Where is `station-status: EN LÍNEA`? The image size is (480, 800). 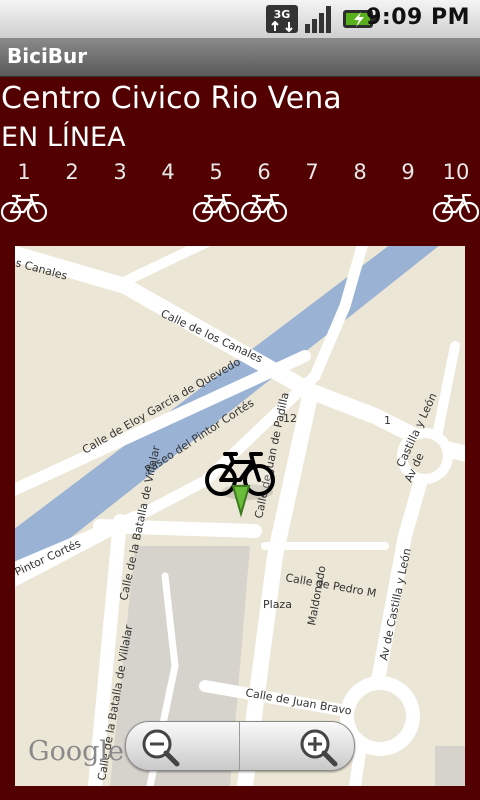
station-status: EN LÍNEA is located at coordinates (63, 137).